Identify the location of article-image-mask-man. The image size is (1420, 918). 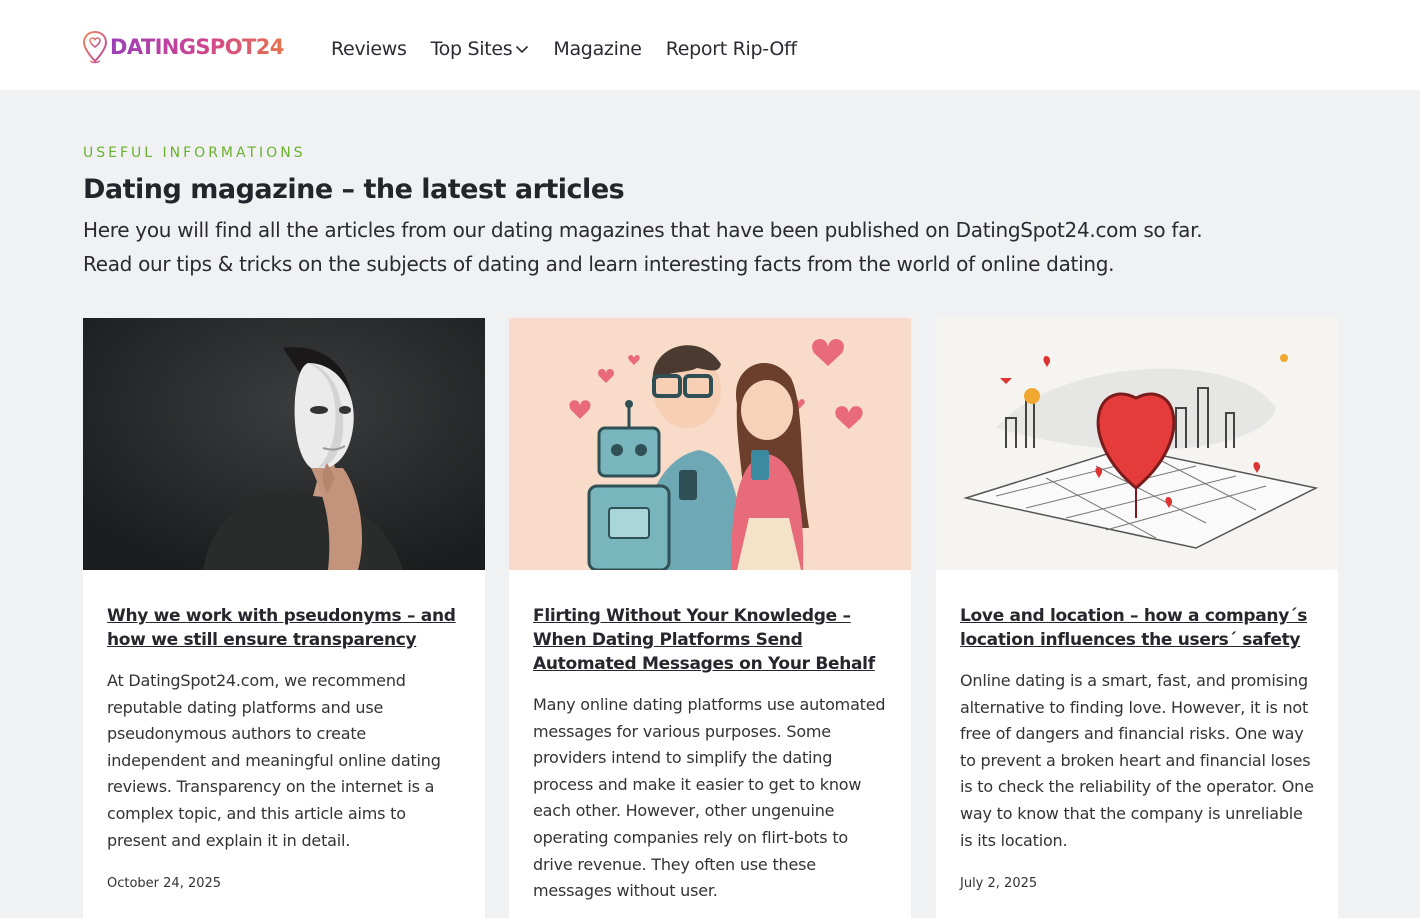
(284, 444).